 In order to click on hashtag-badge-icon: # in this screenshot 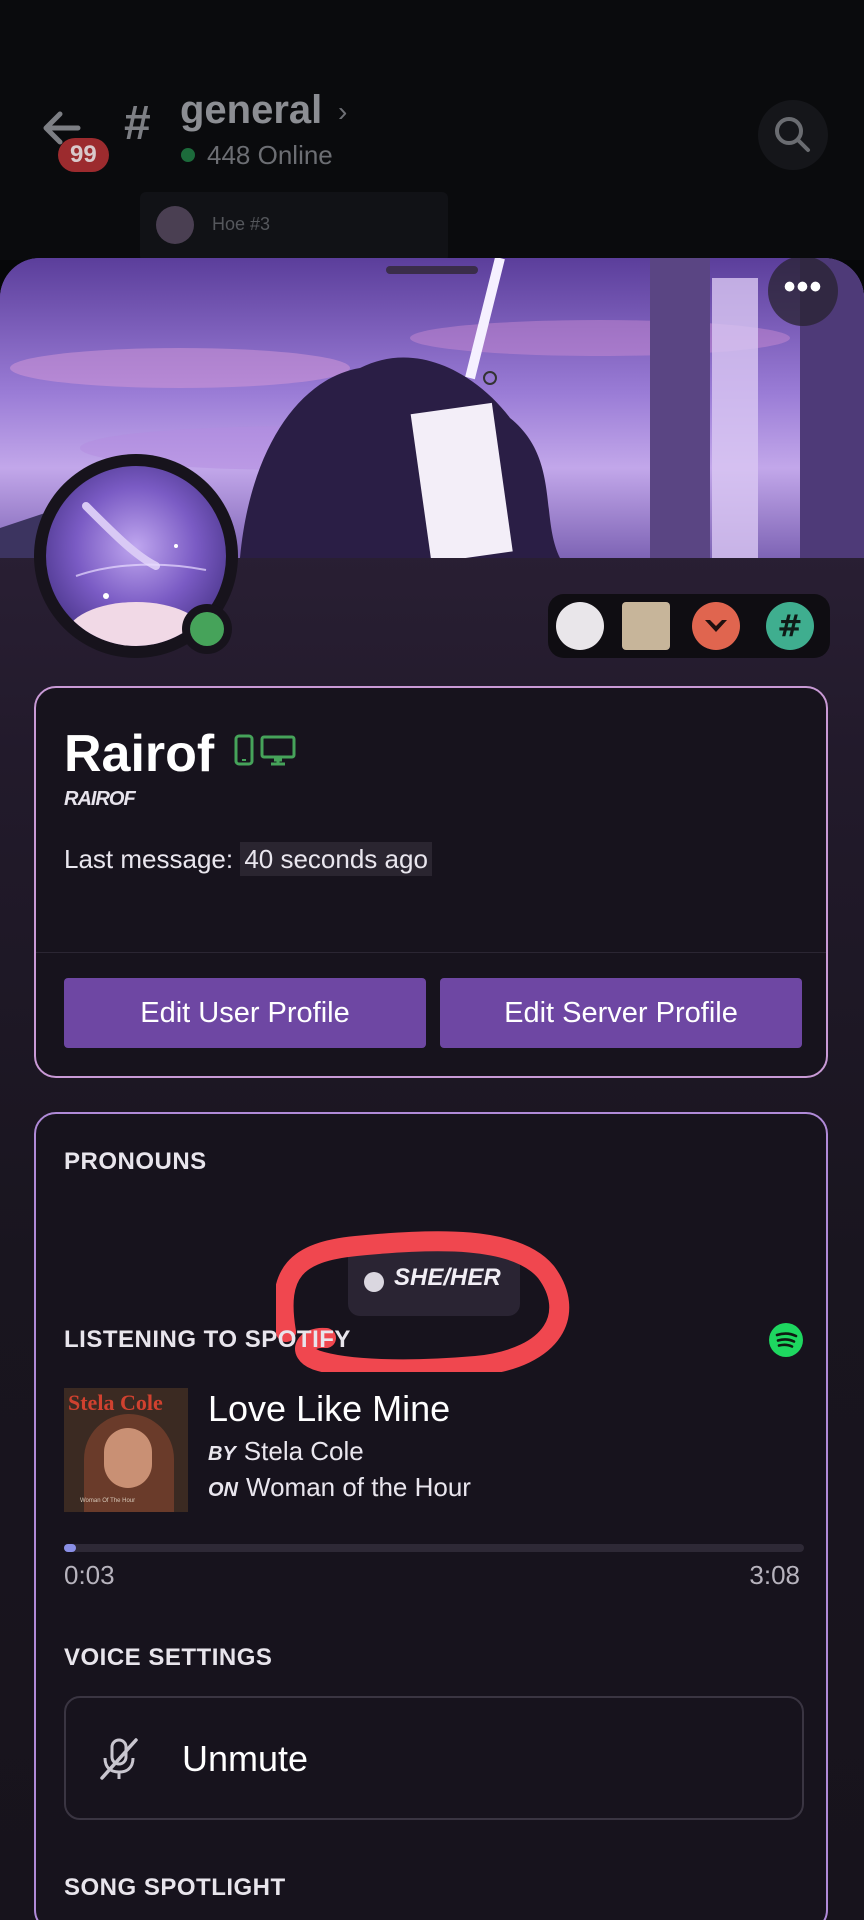, I will do `click(790, 626)`.